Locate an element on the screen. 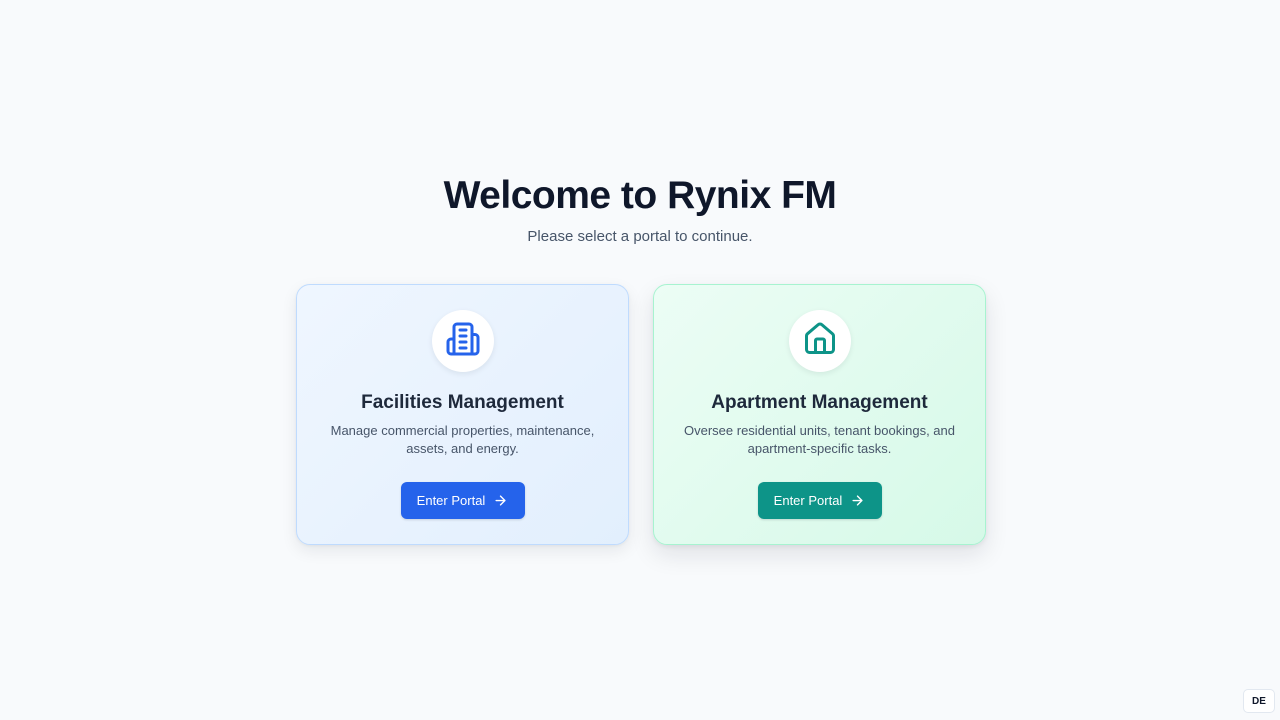 This screenshot has height=720, width=1280. facilities-icon-badge is located at coordinates (462, 341).